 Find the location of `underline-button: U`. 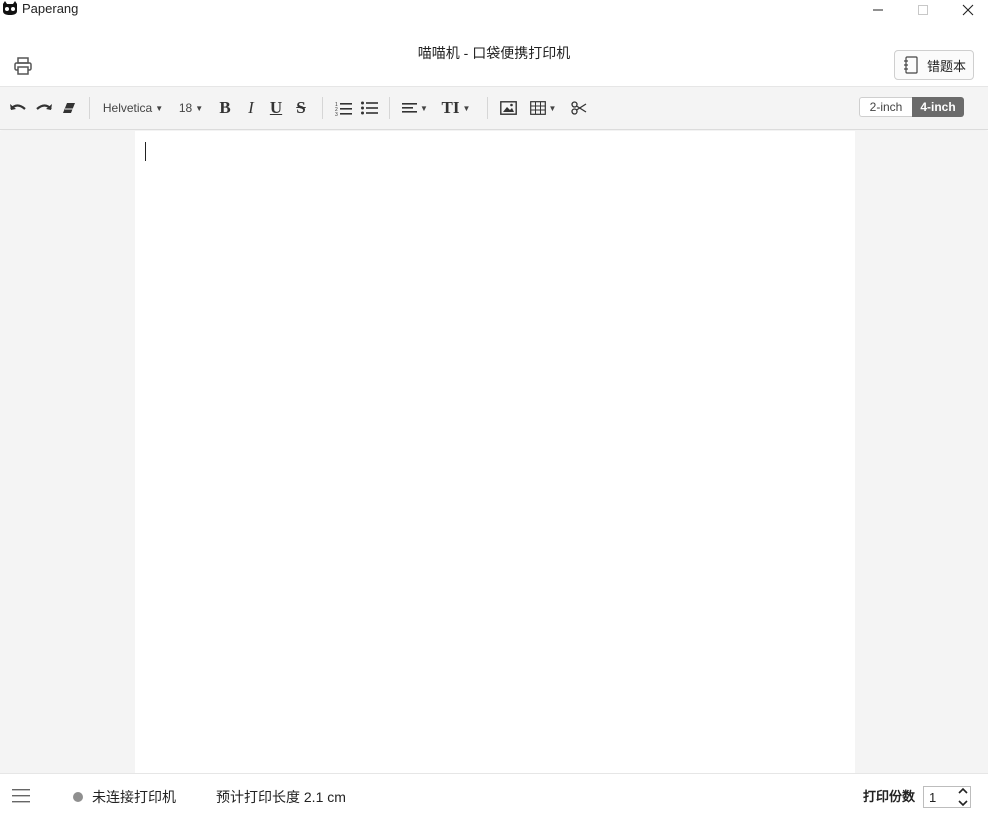

underline-button: U is located at coordinates (276, 108).